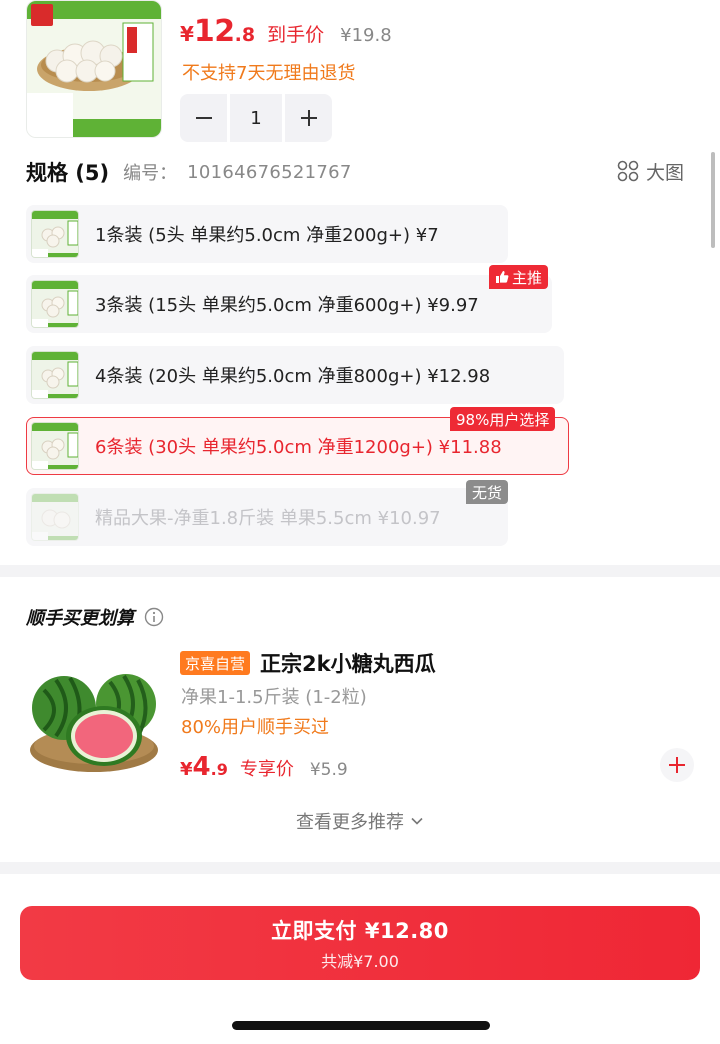  I want to click on pay-now-label: 立即支付 ¥12.80, so click(360, 930).